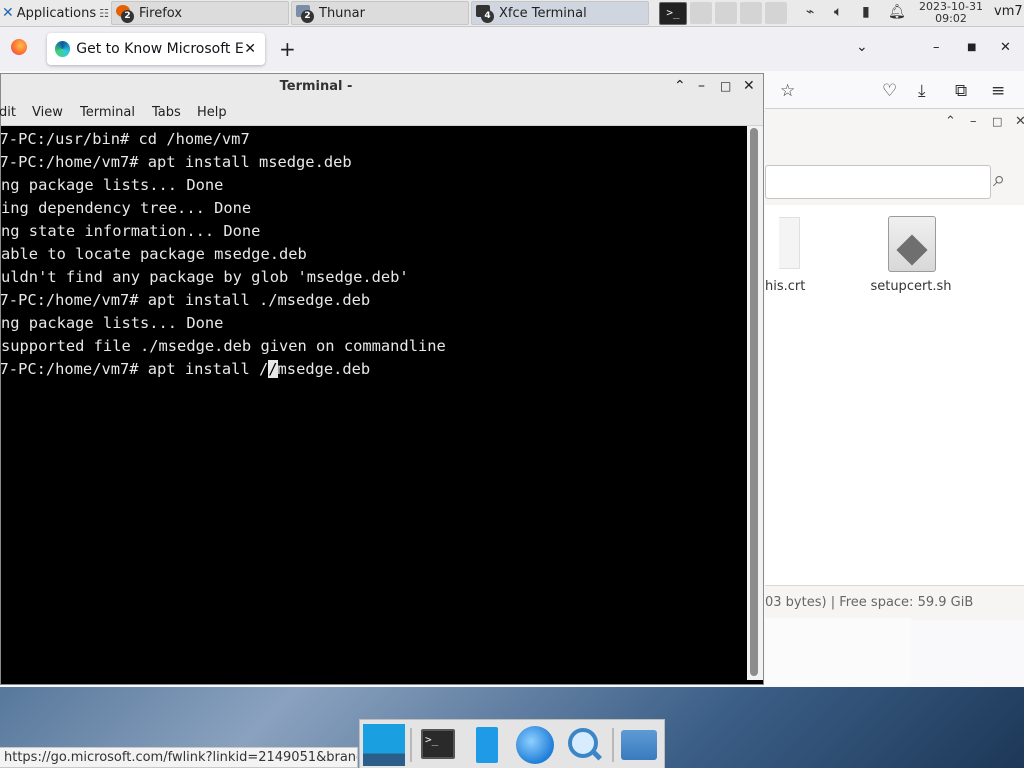 The image size is (1024, 768). I want to click on terminal-icon: 4, so click(485, 14).